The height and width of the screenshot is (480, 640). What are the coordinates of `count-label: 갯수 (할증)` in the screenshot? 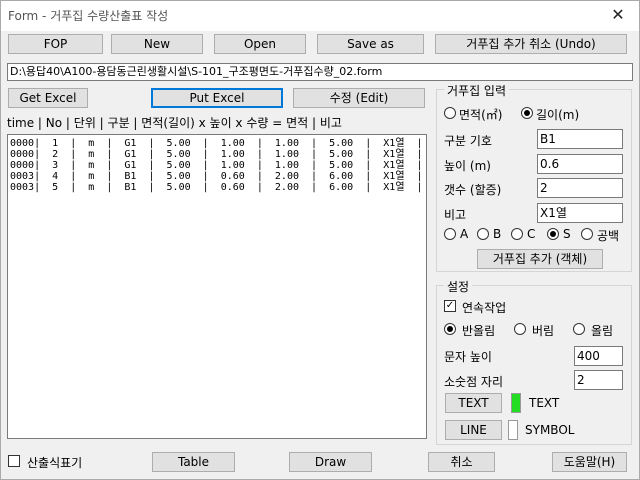 It's located at (473, 190).